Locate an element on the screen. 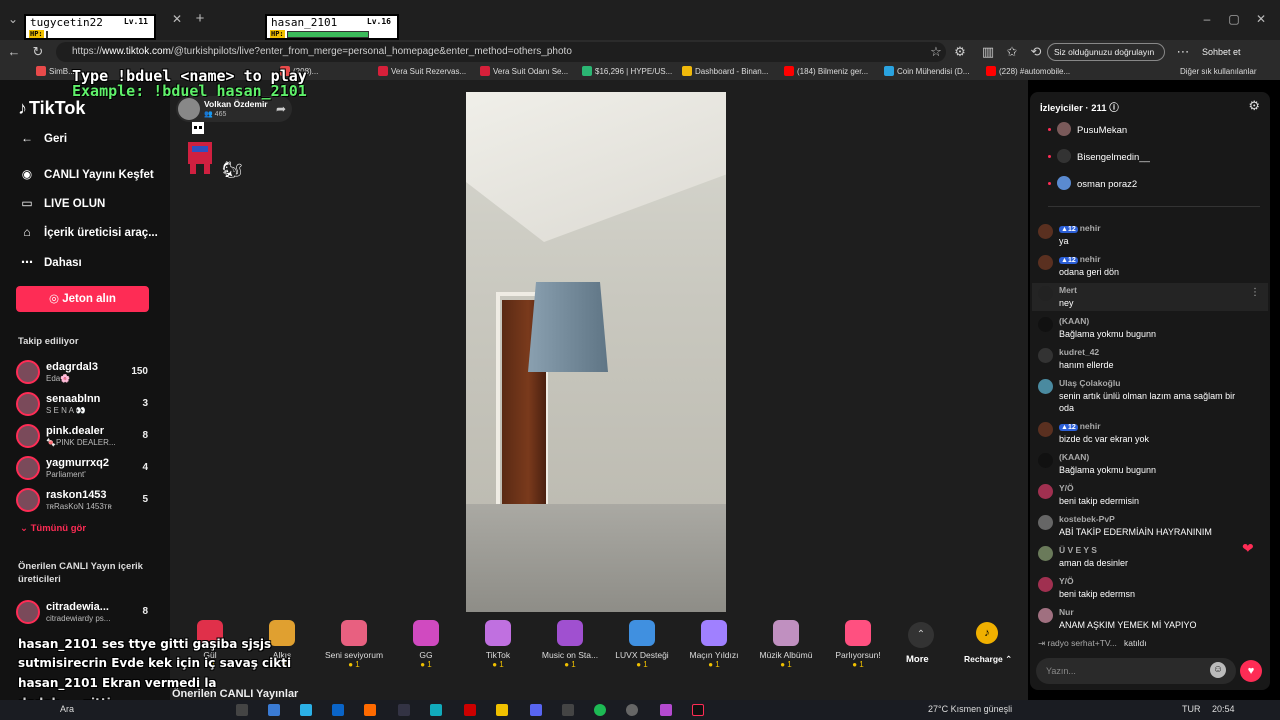 The image size is (1280, 720). favorites-icon: ✩ is located at coordinates (1012, 52).